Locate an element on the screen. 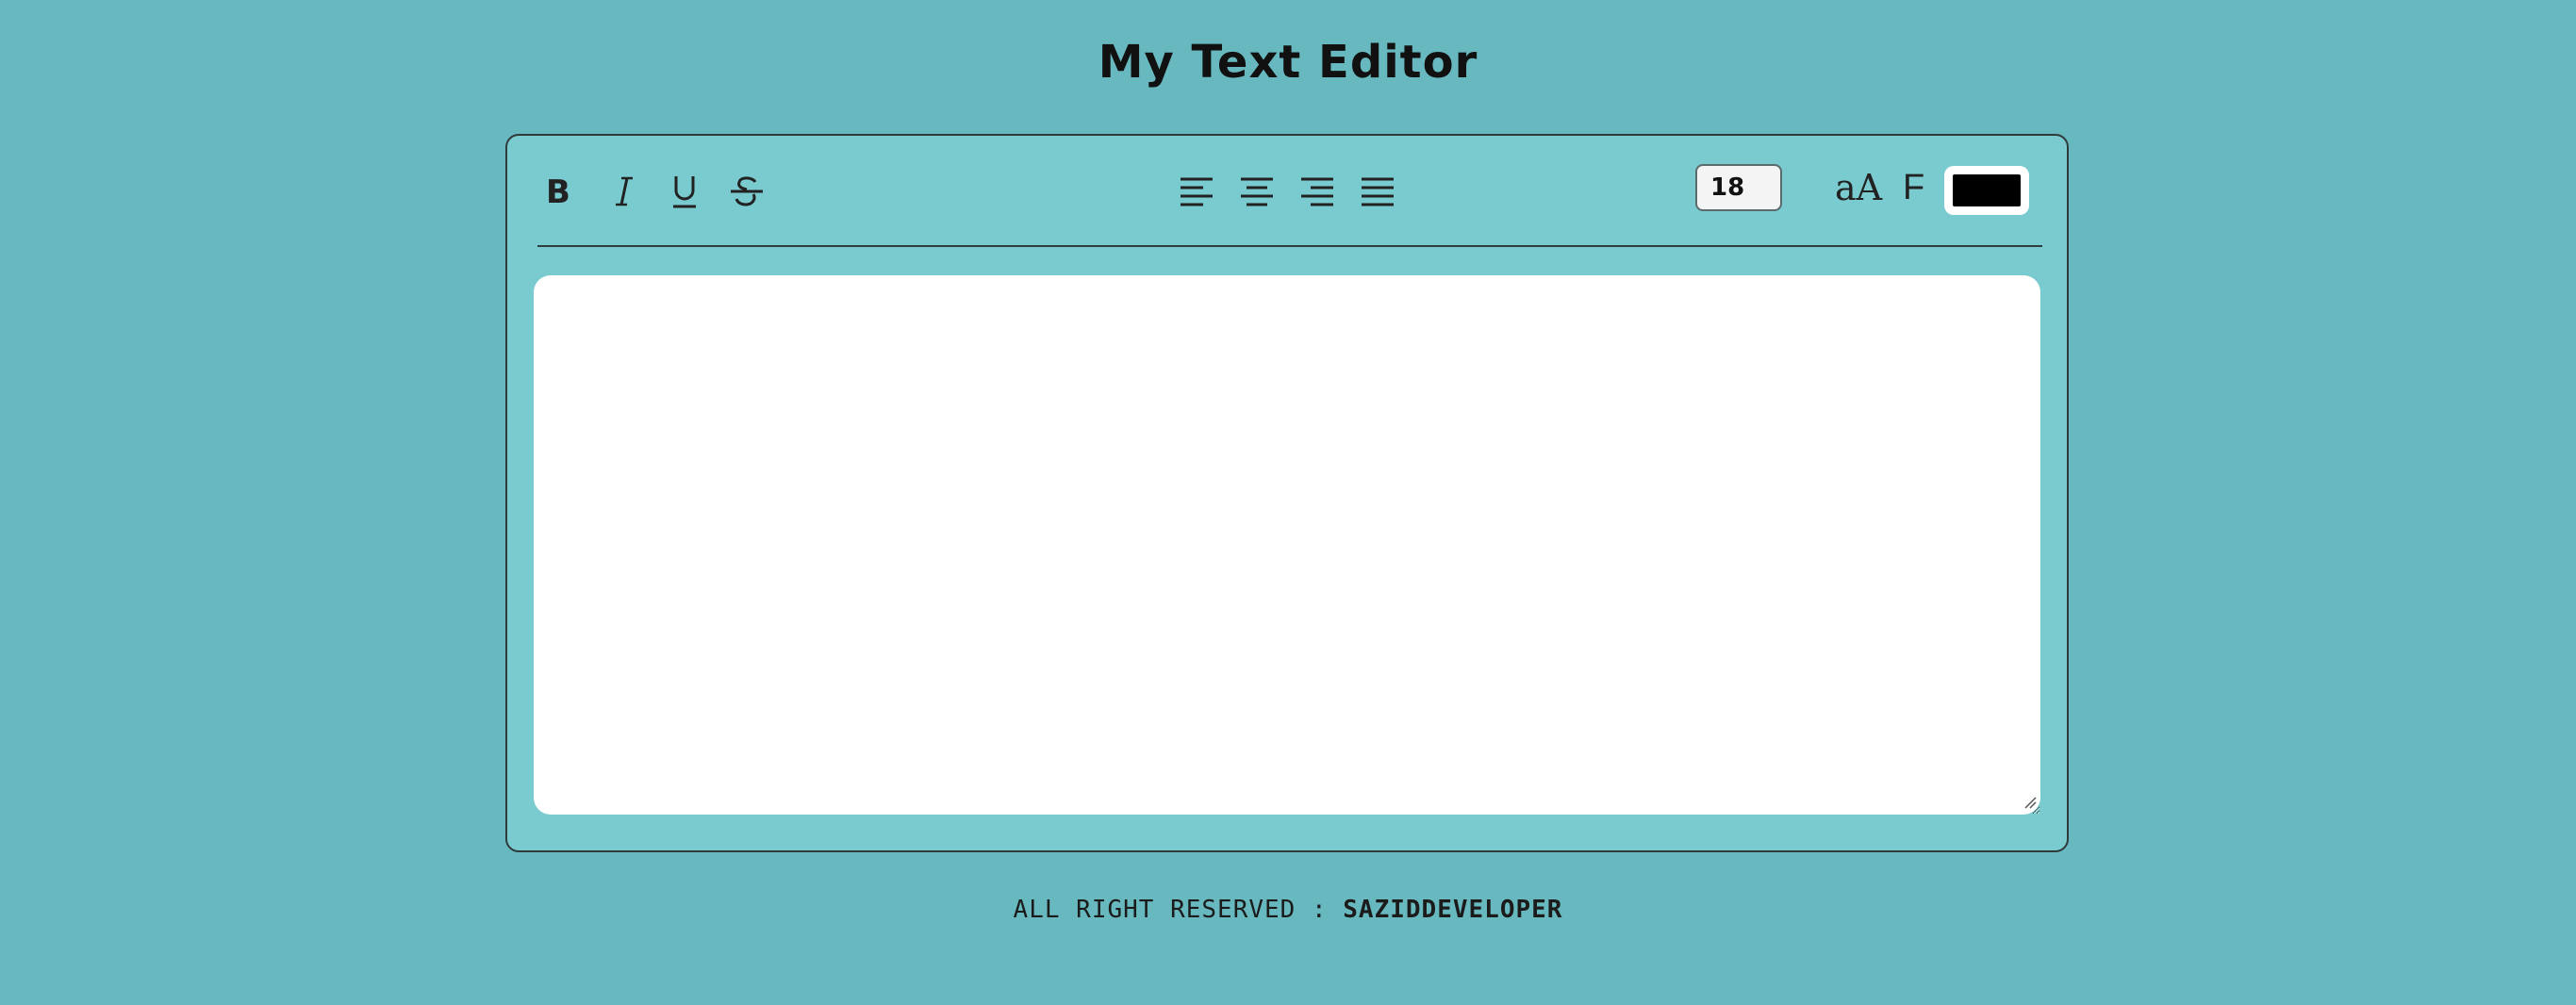  bold-icon: B is located at coordinates (558, 191).